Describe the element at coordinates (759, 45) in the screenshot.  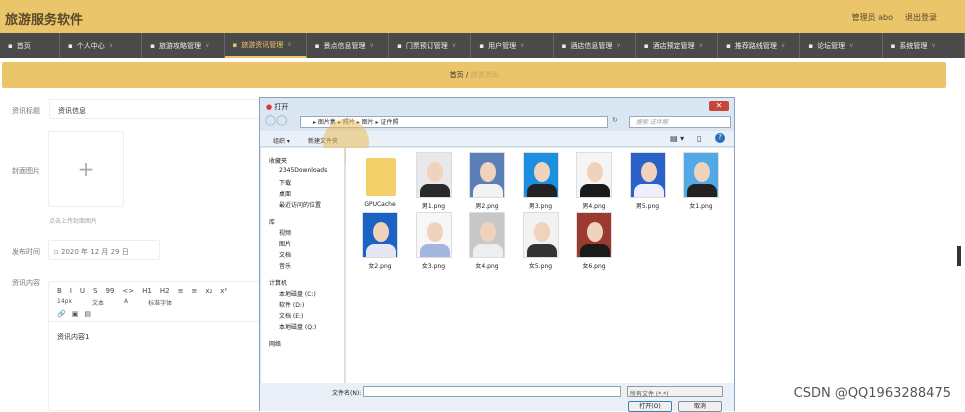
I see `nav-item: ▪ 推荐路线管理 ∨` at that location.